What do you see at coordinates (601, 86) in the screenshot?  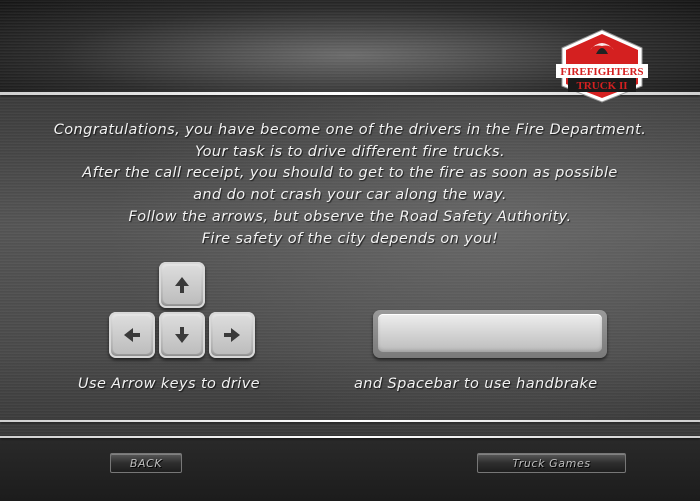 I see `logo-line2: TRUCK II` at bounding box center [601, 86].